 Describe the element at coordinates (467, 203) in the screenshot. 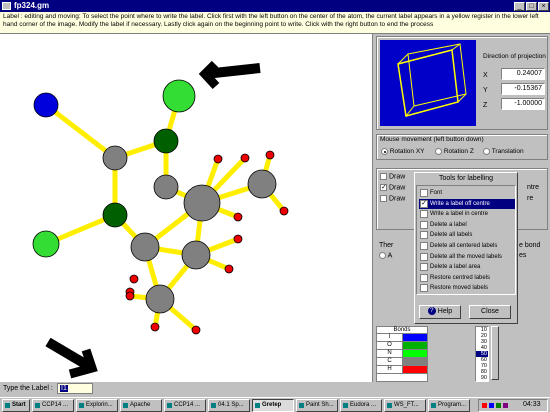

I see `tool-item: ✓ Write a label off centre` at that location.